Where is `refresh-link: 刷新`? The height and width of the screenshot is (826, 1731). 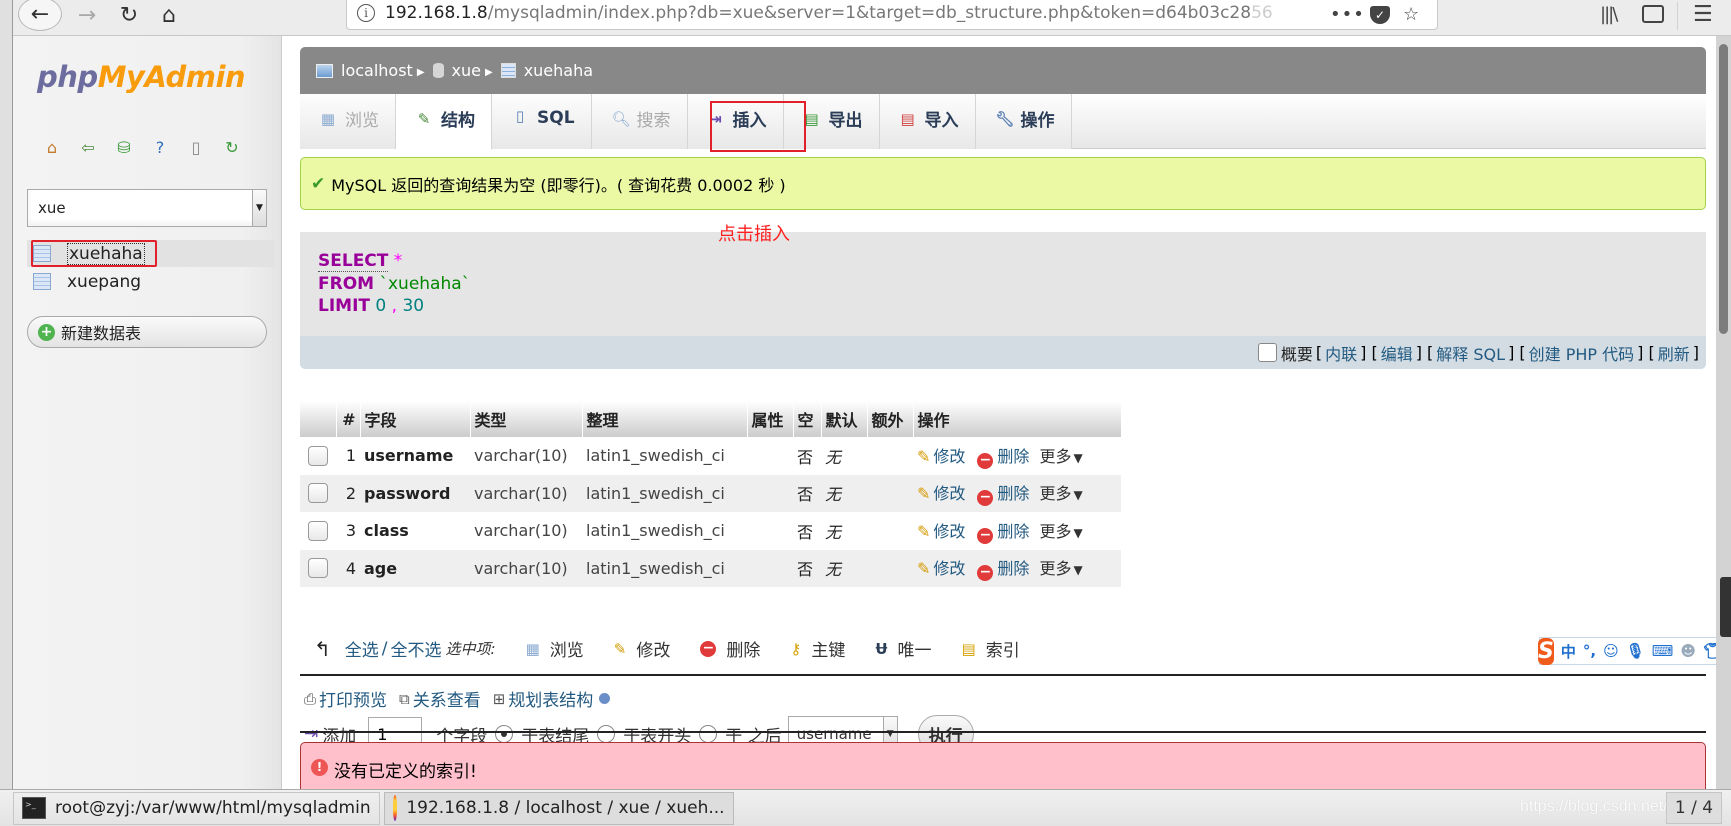
refresh-link: 刷新 is located at coordinates (1674, 353).